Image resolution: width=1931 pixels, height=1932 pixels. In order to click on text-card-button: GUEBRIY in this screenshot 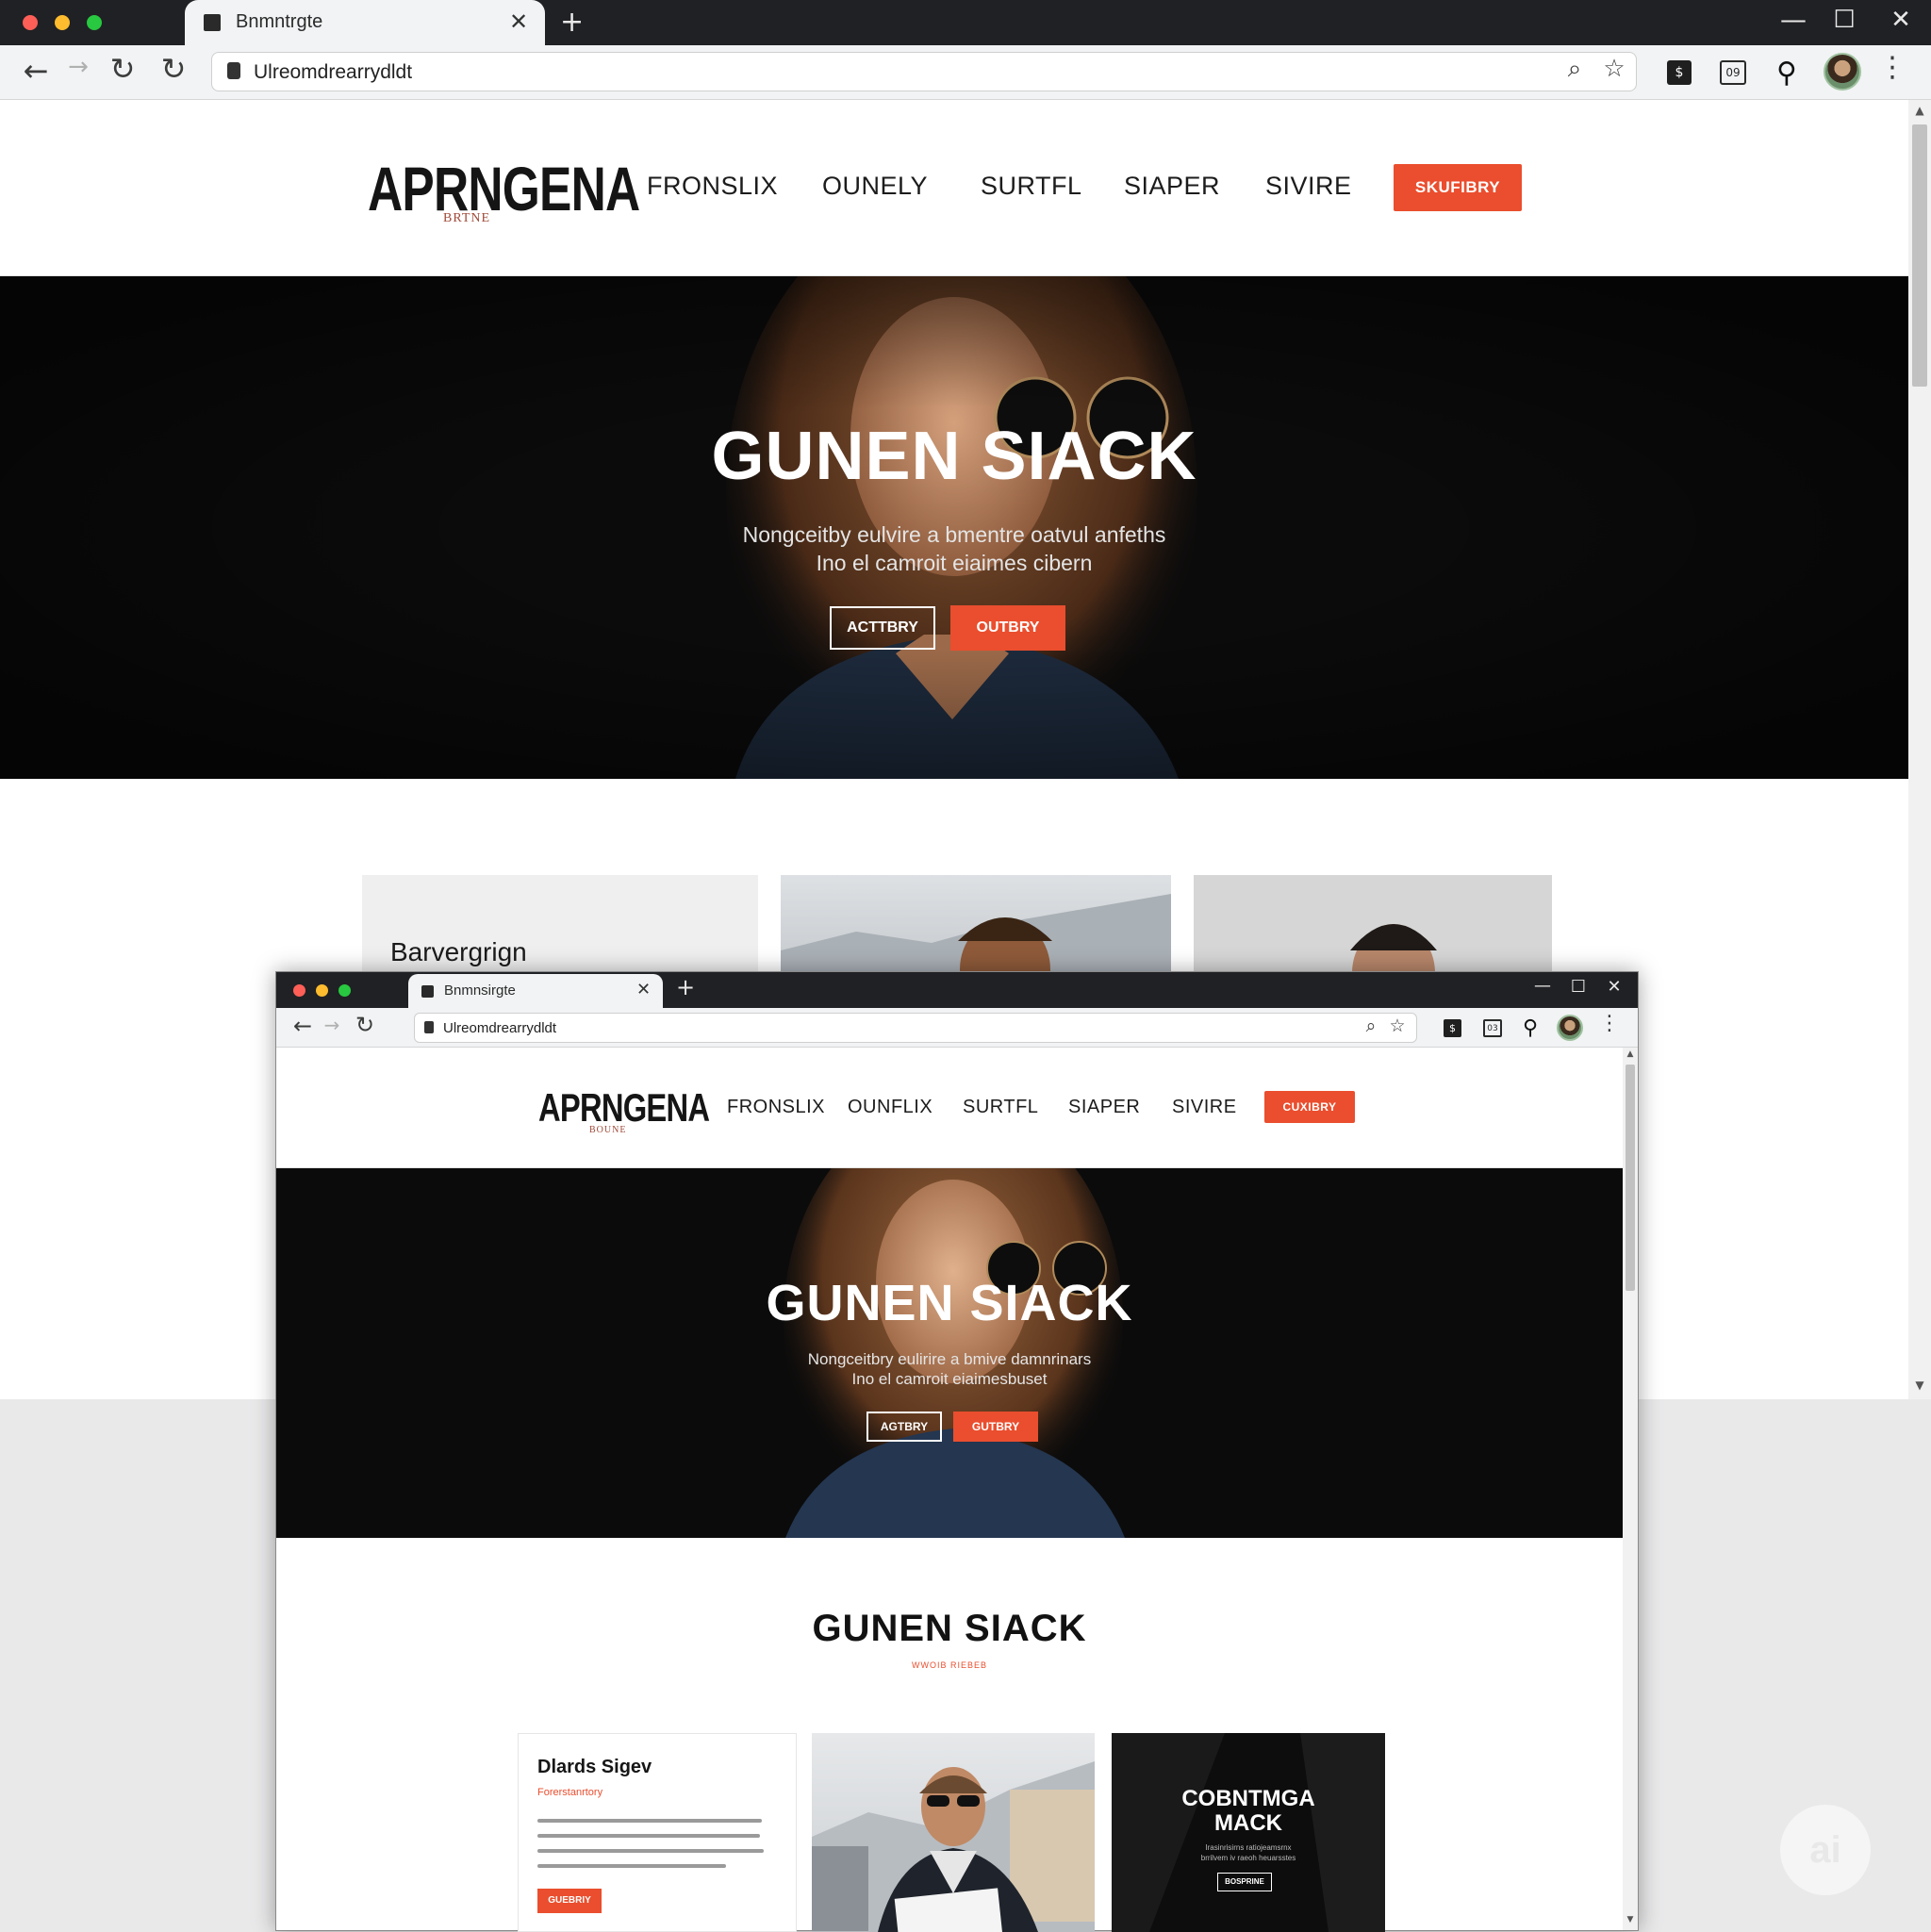, I will do `click(569, 1901)`.